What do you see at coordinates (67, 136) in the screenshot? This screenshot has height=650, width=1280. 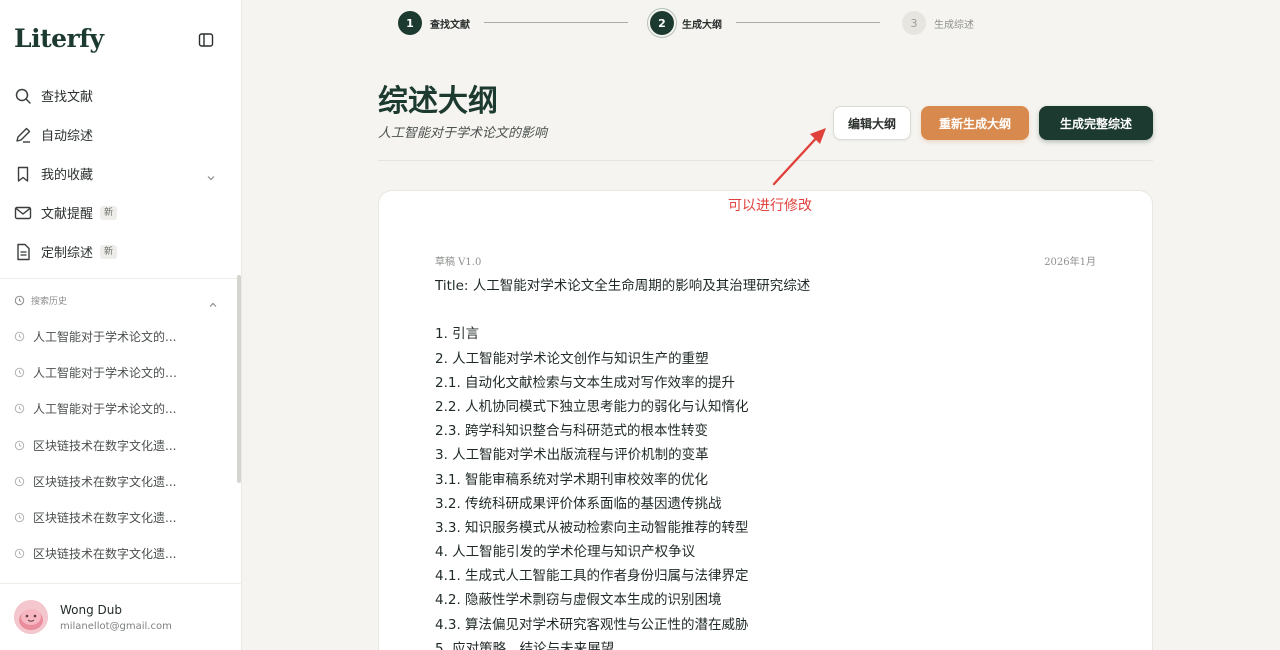 I see `sidebar-item-label: 自动综述` at bounding box center [67, 136].